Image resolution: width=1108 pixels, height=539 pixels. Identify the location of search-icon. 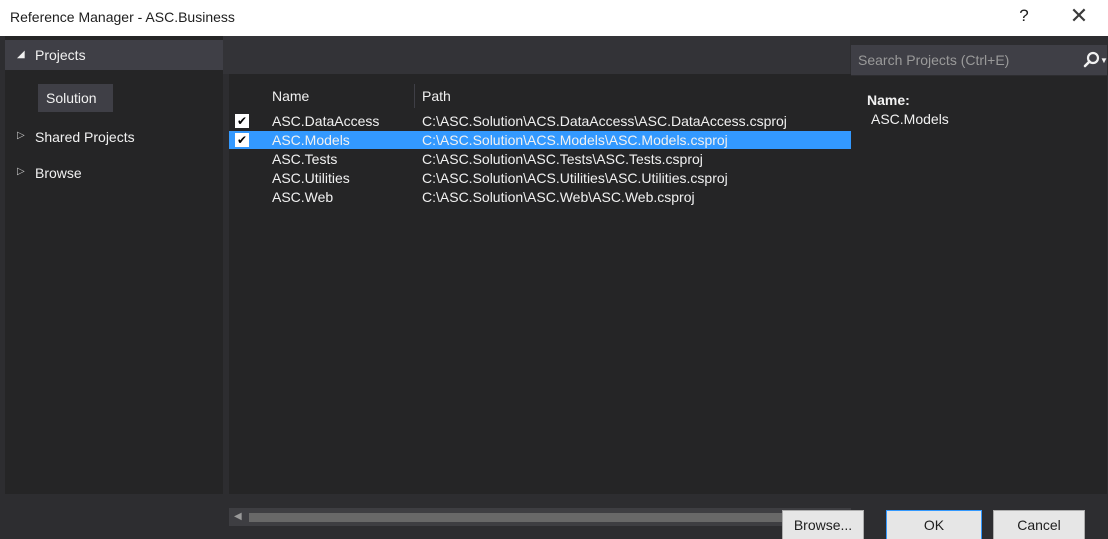
(1092, 60).